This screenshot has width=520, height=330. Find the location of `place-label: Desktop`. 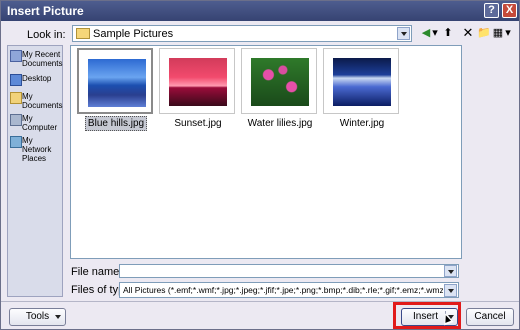

place-label: Desktop is located at coordinates (37, 78).